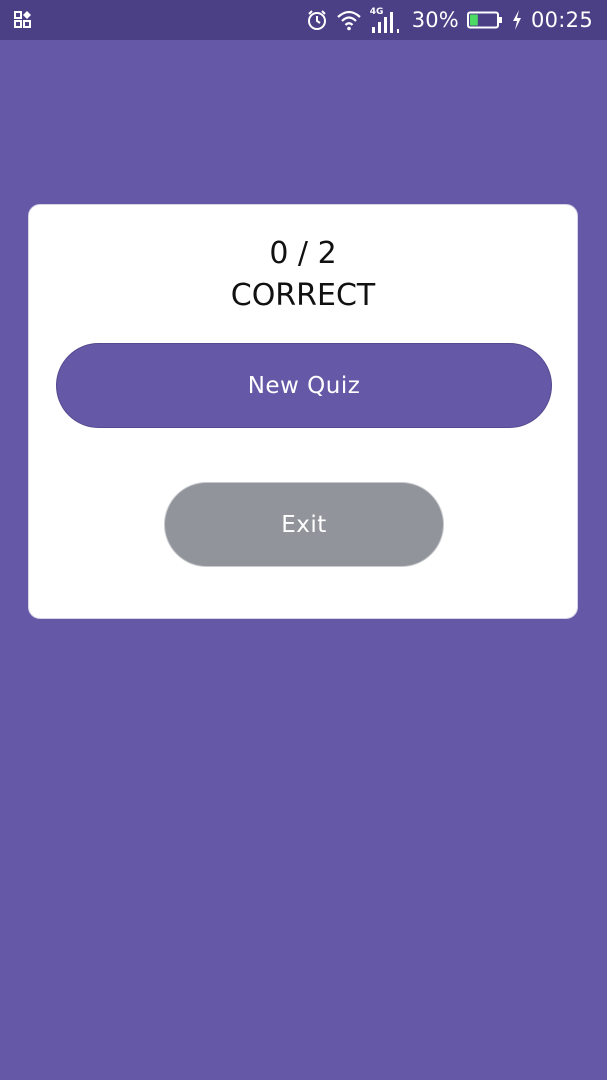  I want to click on new-quiz-button: New Quiz, so click(304, 385).